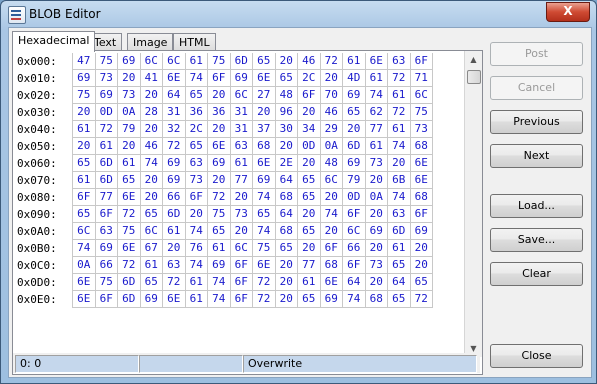  What do you see at coordinates (264, 129) in the screenshot?
I see `hex-byte-cell: 37` at bounding box center [264, 129].